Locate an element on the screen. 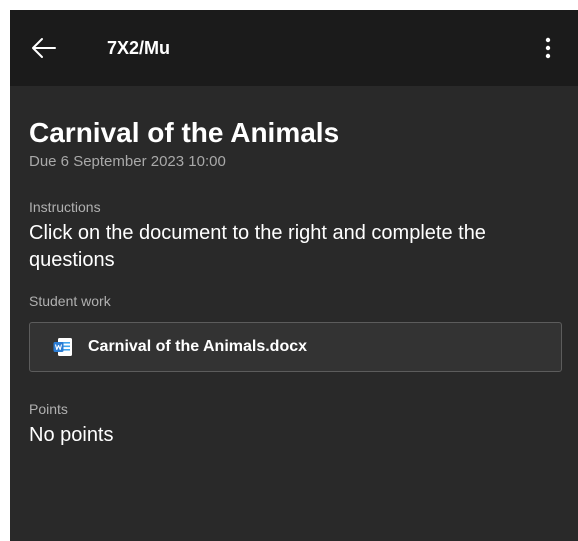 This screenshot has height=541, width=578. more-vertical-icon is located at coordinates (548, 48).